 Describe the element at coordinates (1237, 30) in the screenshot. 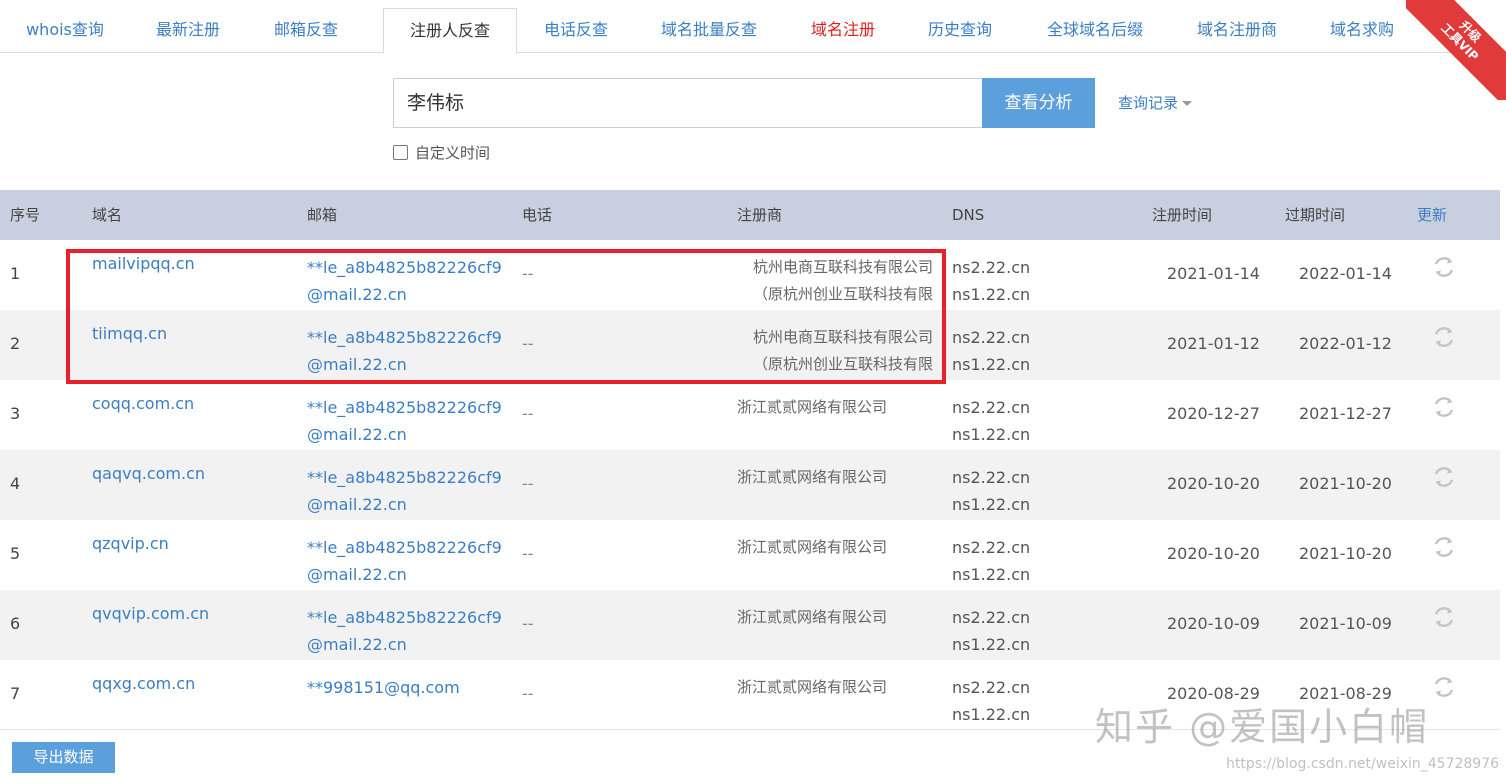

I see `tab-registrar: 域名注册商` at that location.